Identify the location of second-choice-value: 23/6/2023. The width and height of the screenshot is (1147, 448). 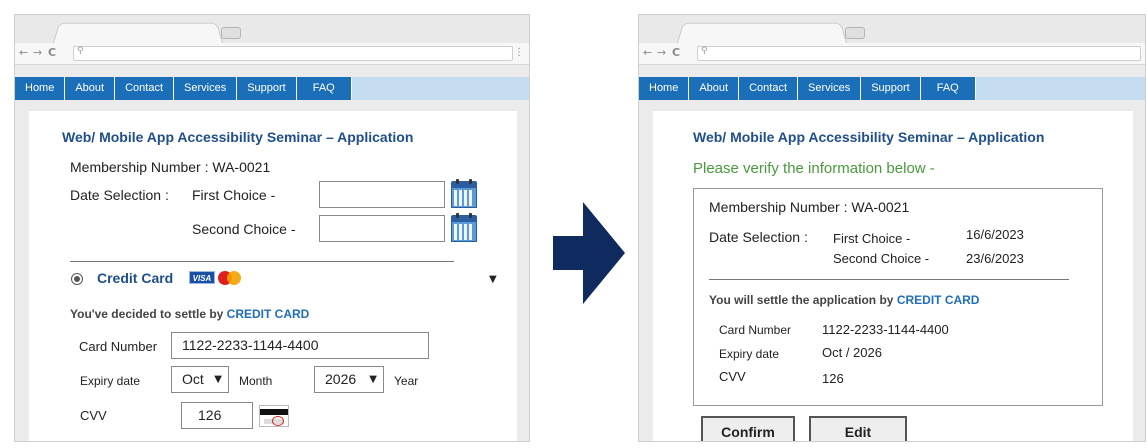
(995, 258).